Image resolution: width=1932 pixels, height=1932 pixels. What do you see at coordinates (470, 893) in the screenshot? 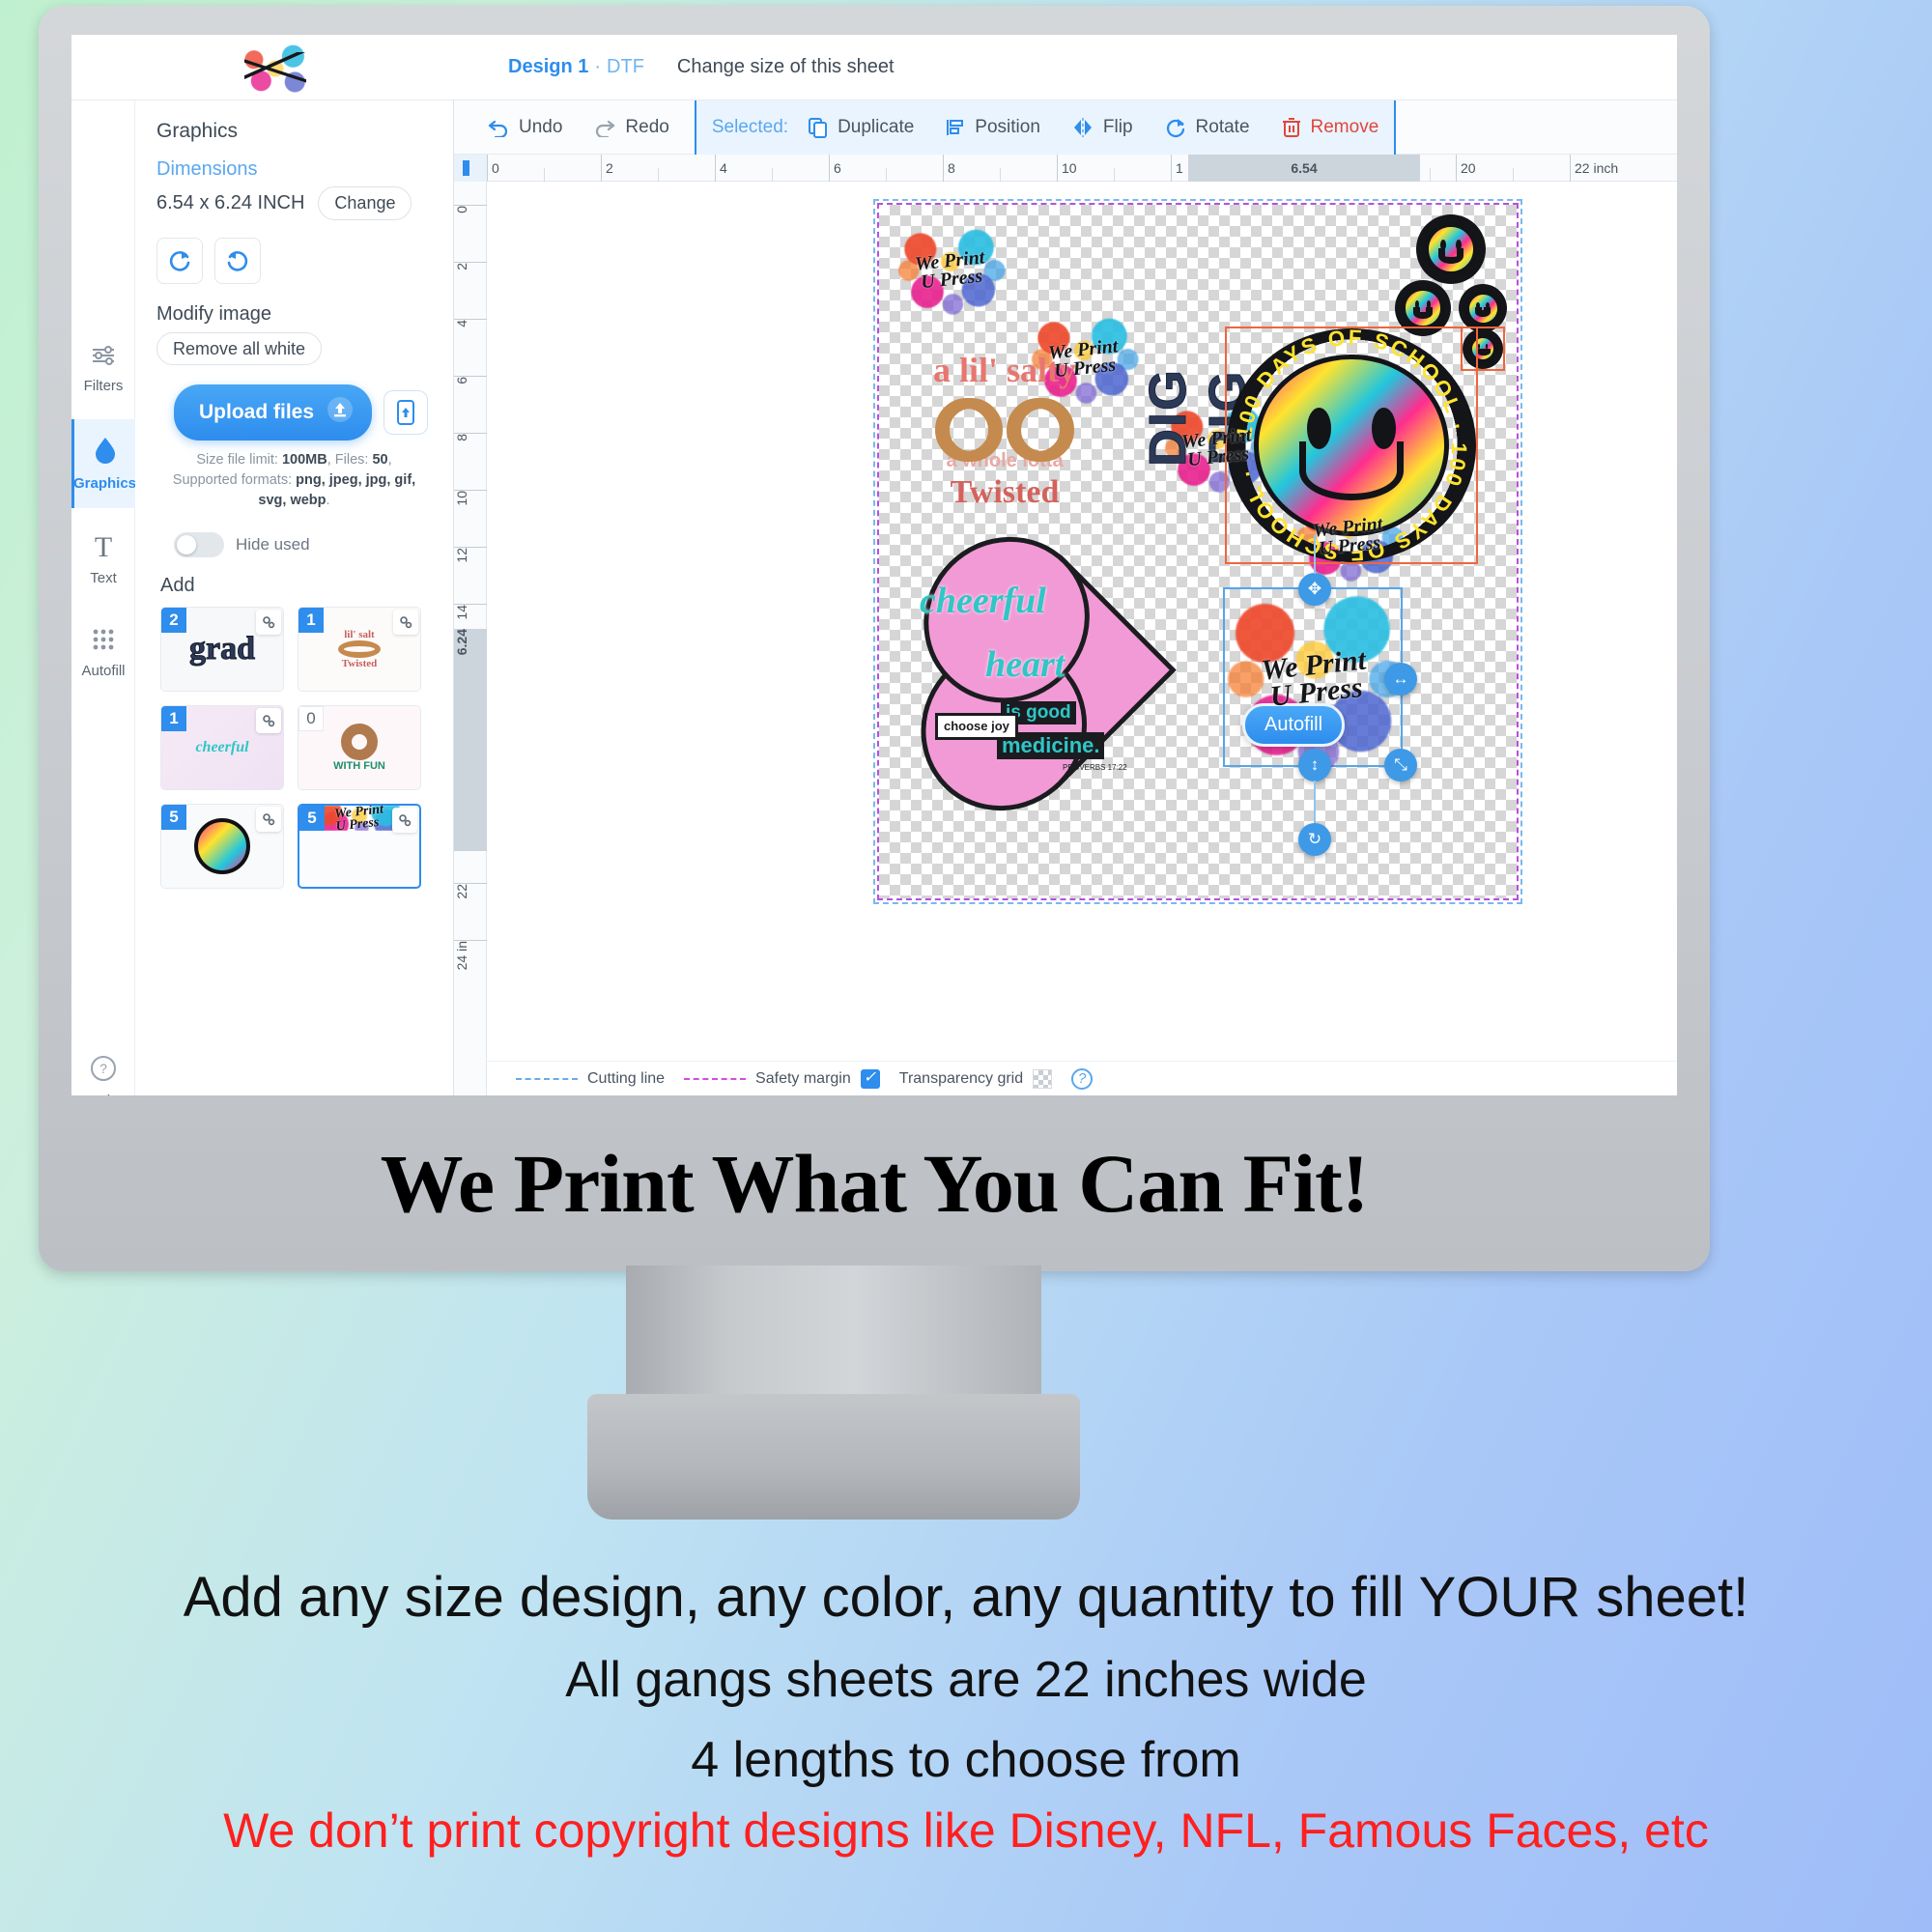
I see `ruler-tick: 22` at bounding box center [470, 893].